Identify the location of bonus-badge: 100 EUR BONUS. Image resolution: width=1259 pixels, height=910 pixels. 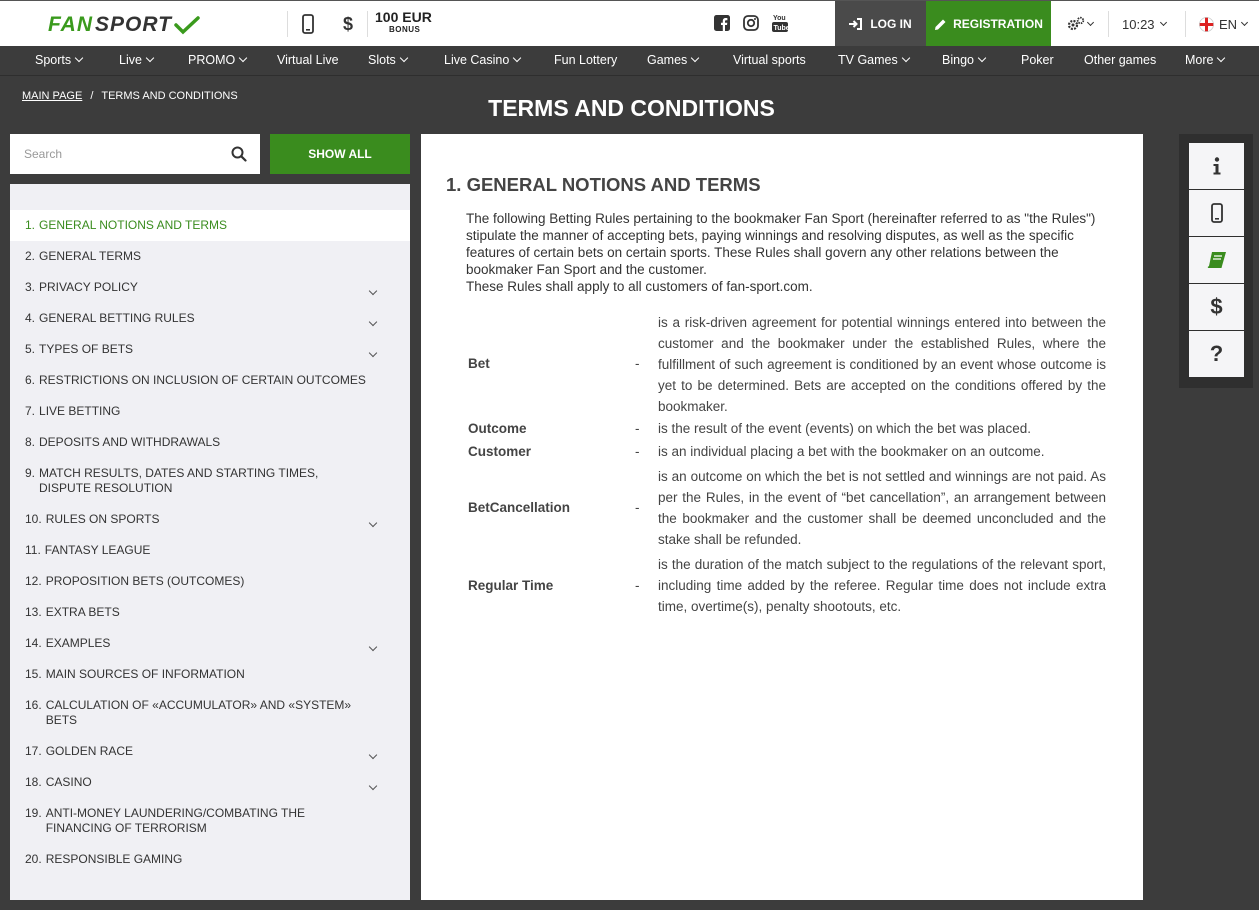
(403, 22).